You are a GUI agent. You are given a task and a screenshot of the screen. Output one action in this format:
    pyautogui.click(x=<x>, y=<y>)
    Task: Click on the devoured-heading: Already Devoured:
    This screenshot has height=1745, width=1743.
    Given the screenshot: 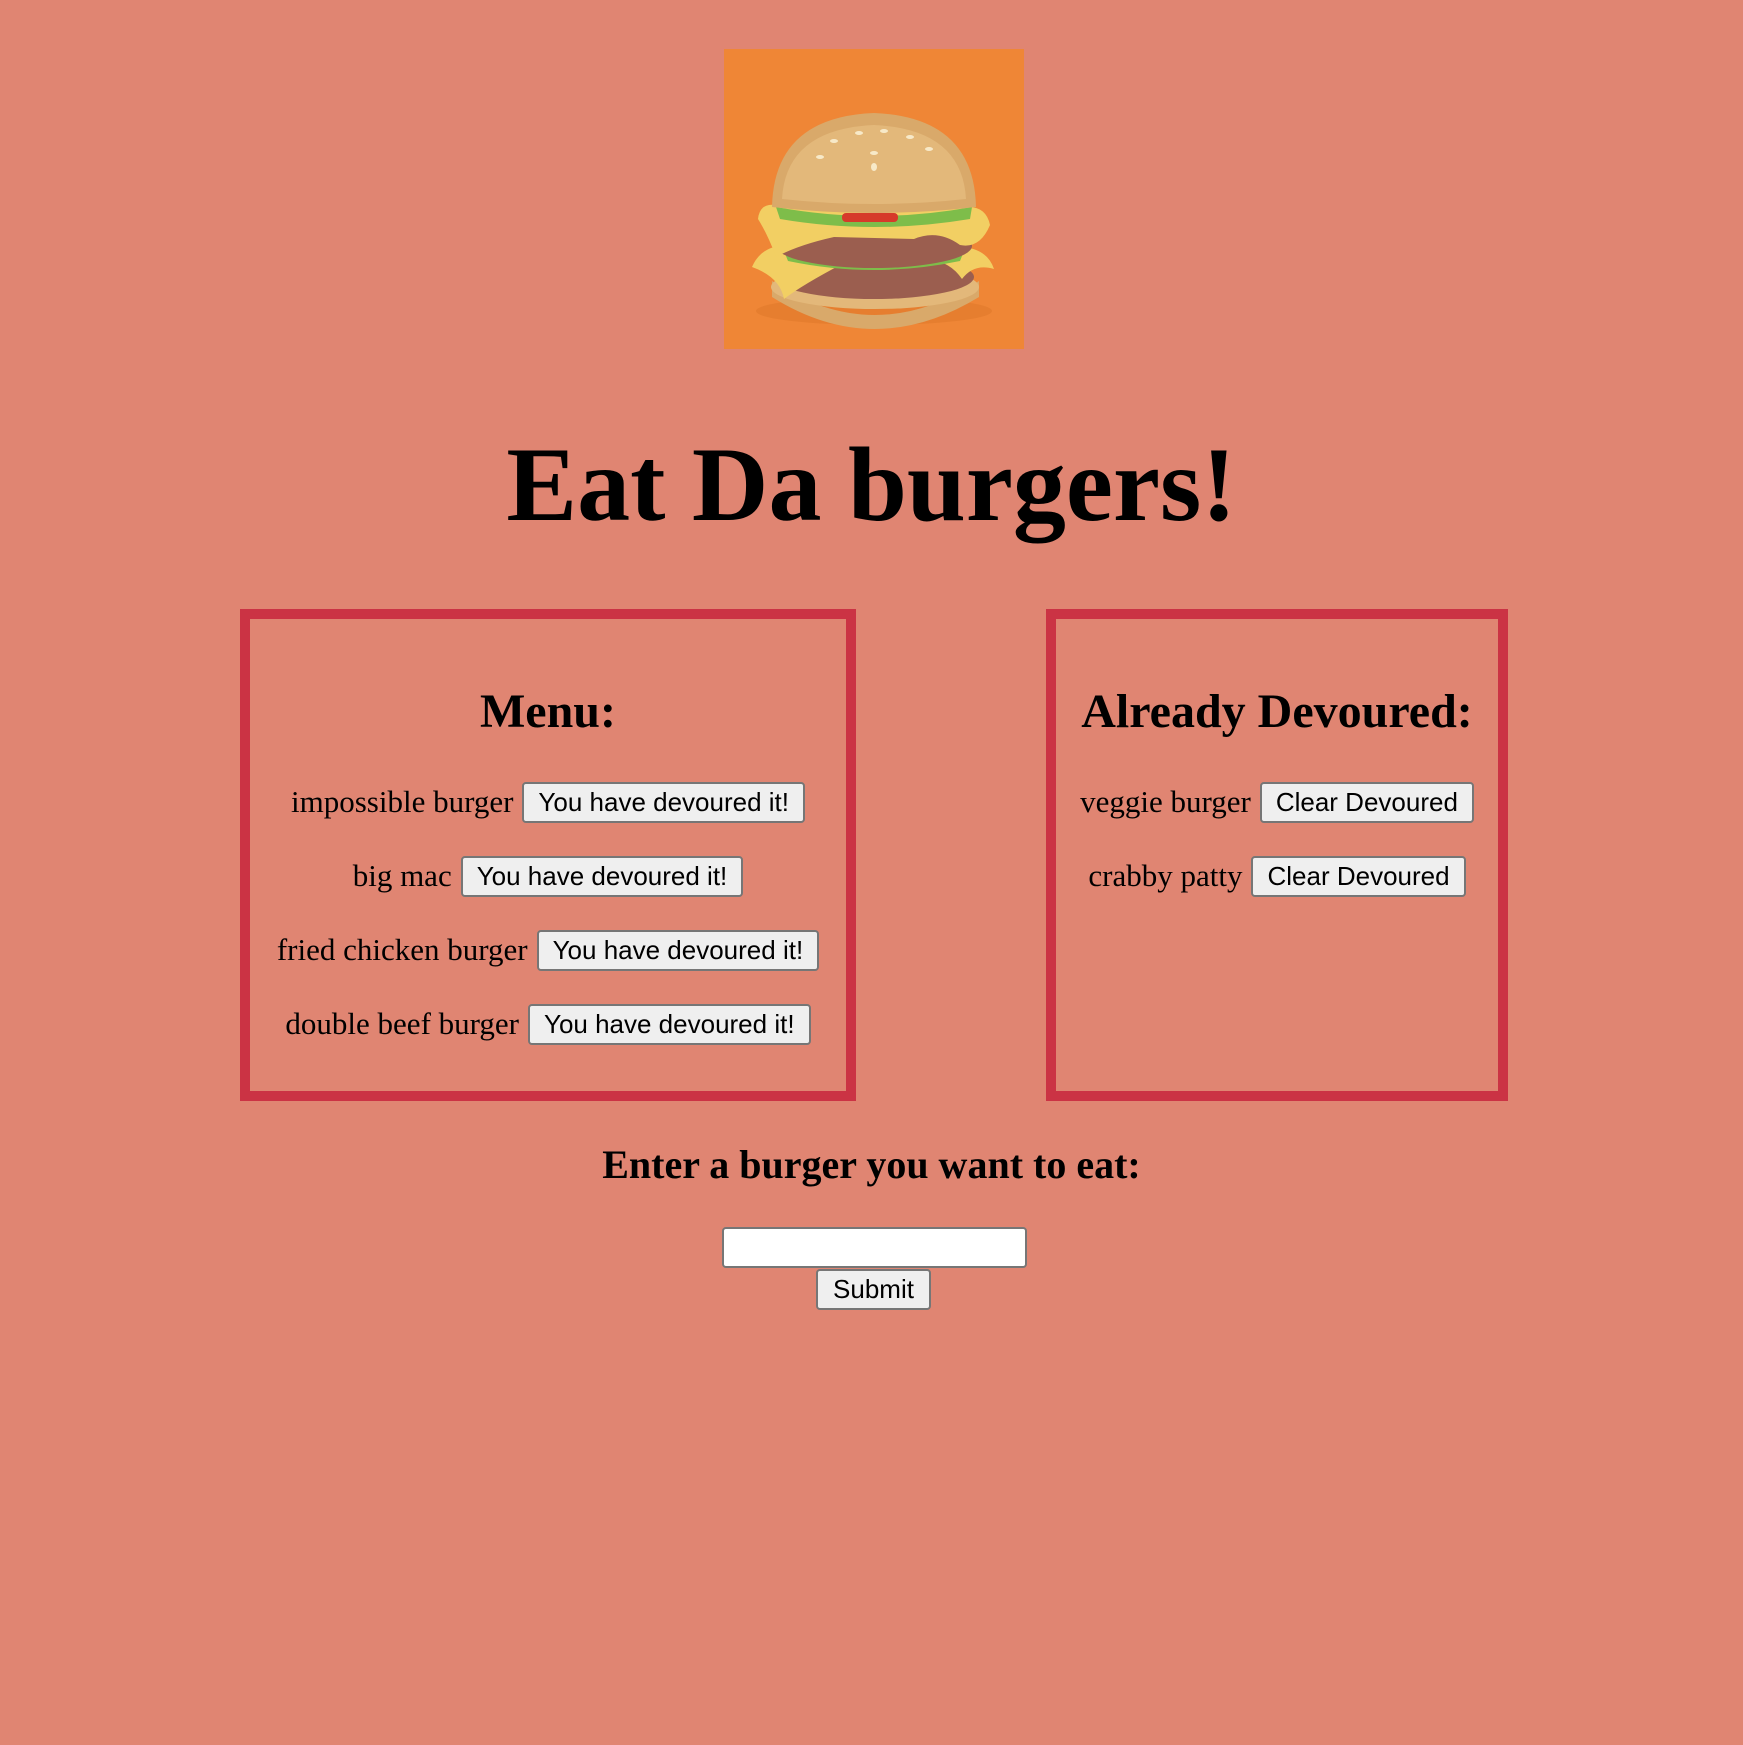 What is the action you would take?
    pyautogui.click(x=1277, y=711)
    